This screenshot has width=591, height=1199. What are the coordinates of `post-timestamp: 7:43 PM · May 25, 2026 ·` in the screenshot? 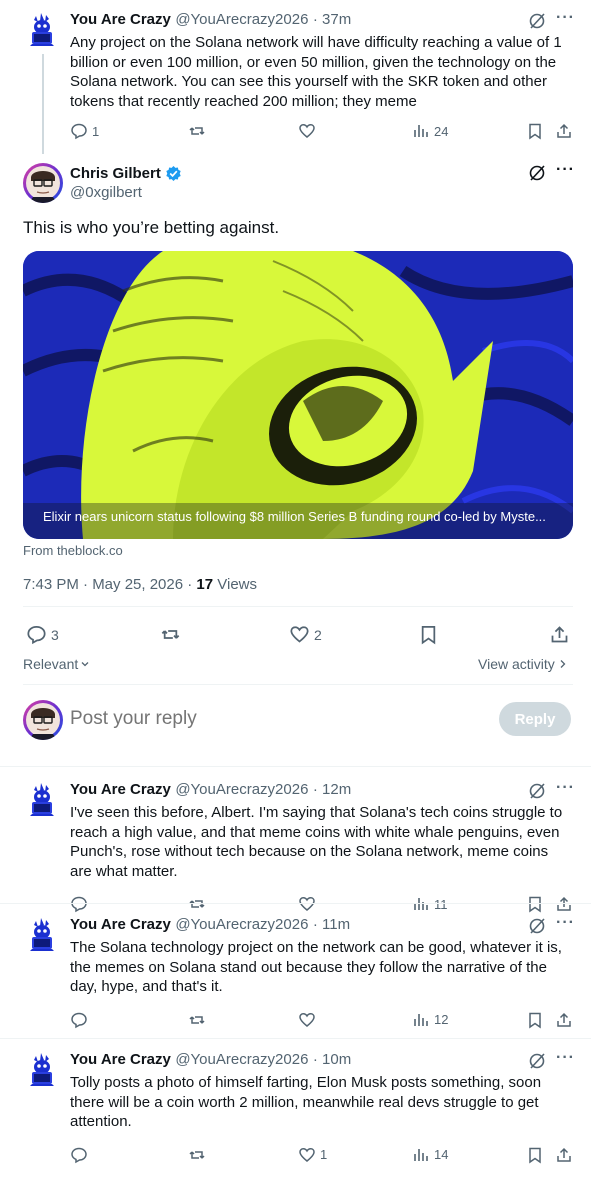 It's located at (109, 584).